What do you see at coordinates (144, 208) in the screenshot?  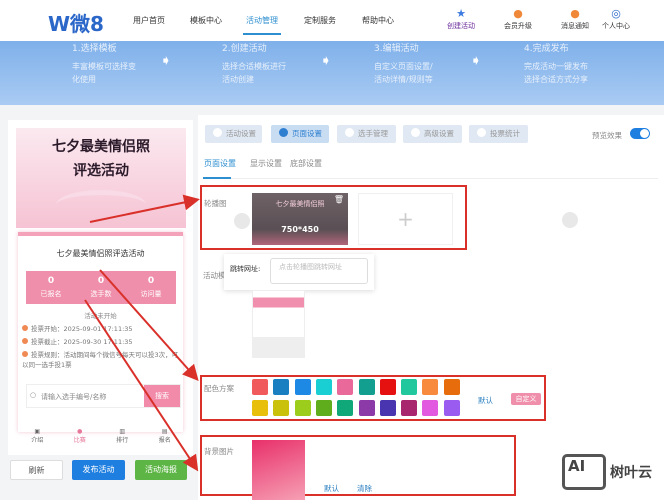 I see `arrow-to-carousel` at bounding box center [144, 208].